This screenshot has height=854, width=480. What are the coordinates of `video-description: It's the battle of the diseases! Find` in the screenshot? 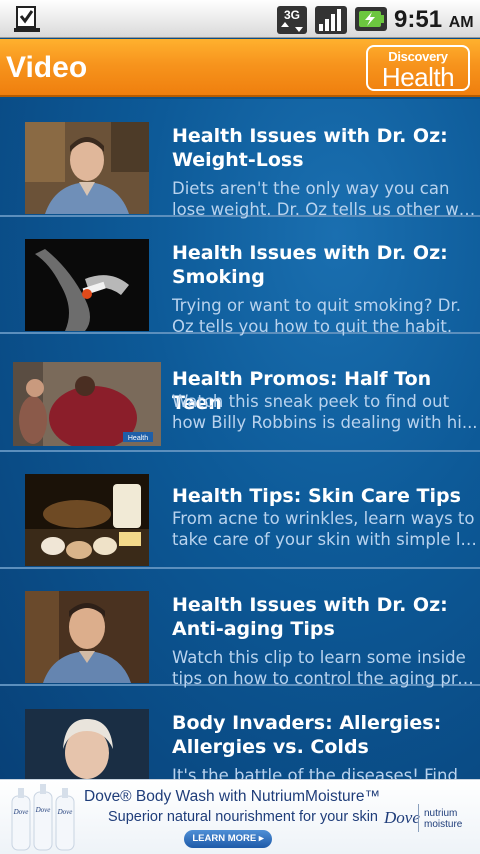 It's located at (326, 772).